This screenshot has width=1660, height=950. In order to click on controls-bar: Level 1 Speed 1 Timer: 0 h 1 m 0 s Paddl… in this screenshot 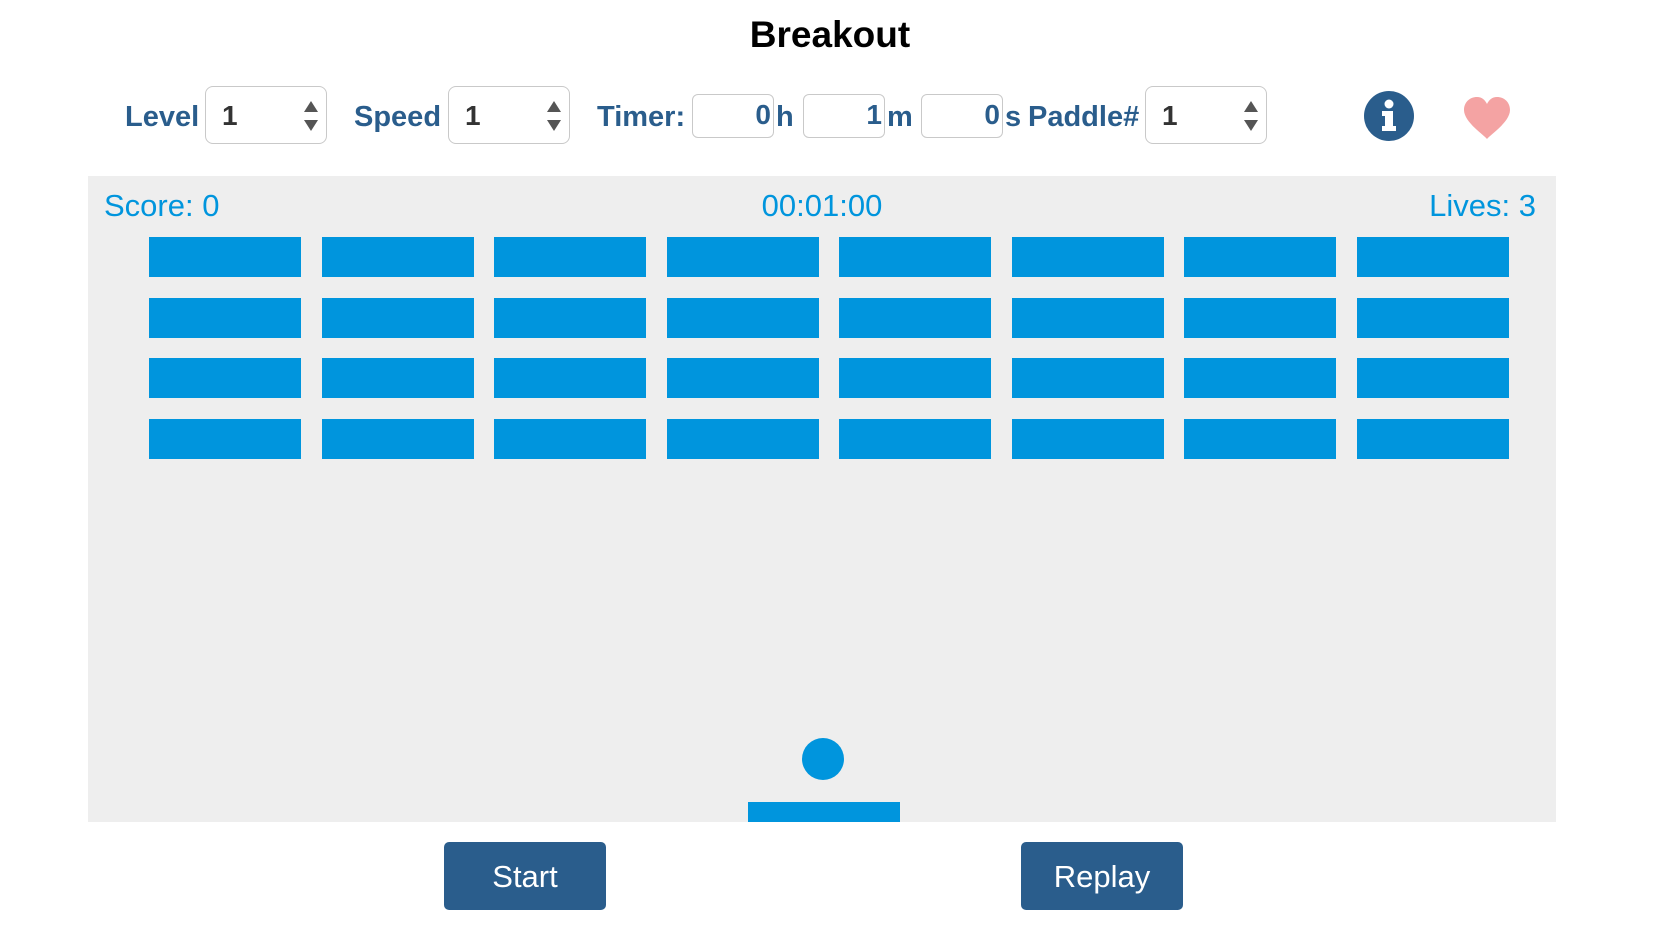, I will do `click(830, 116)`.